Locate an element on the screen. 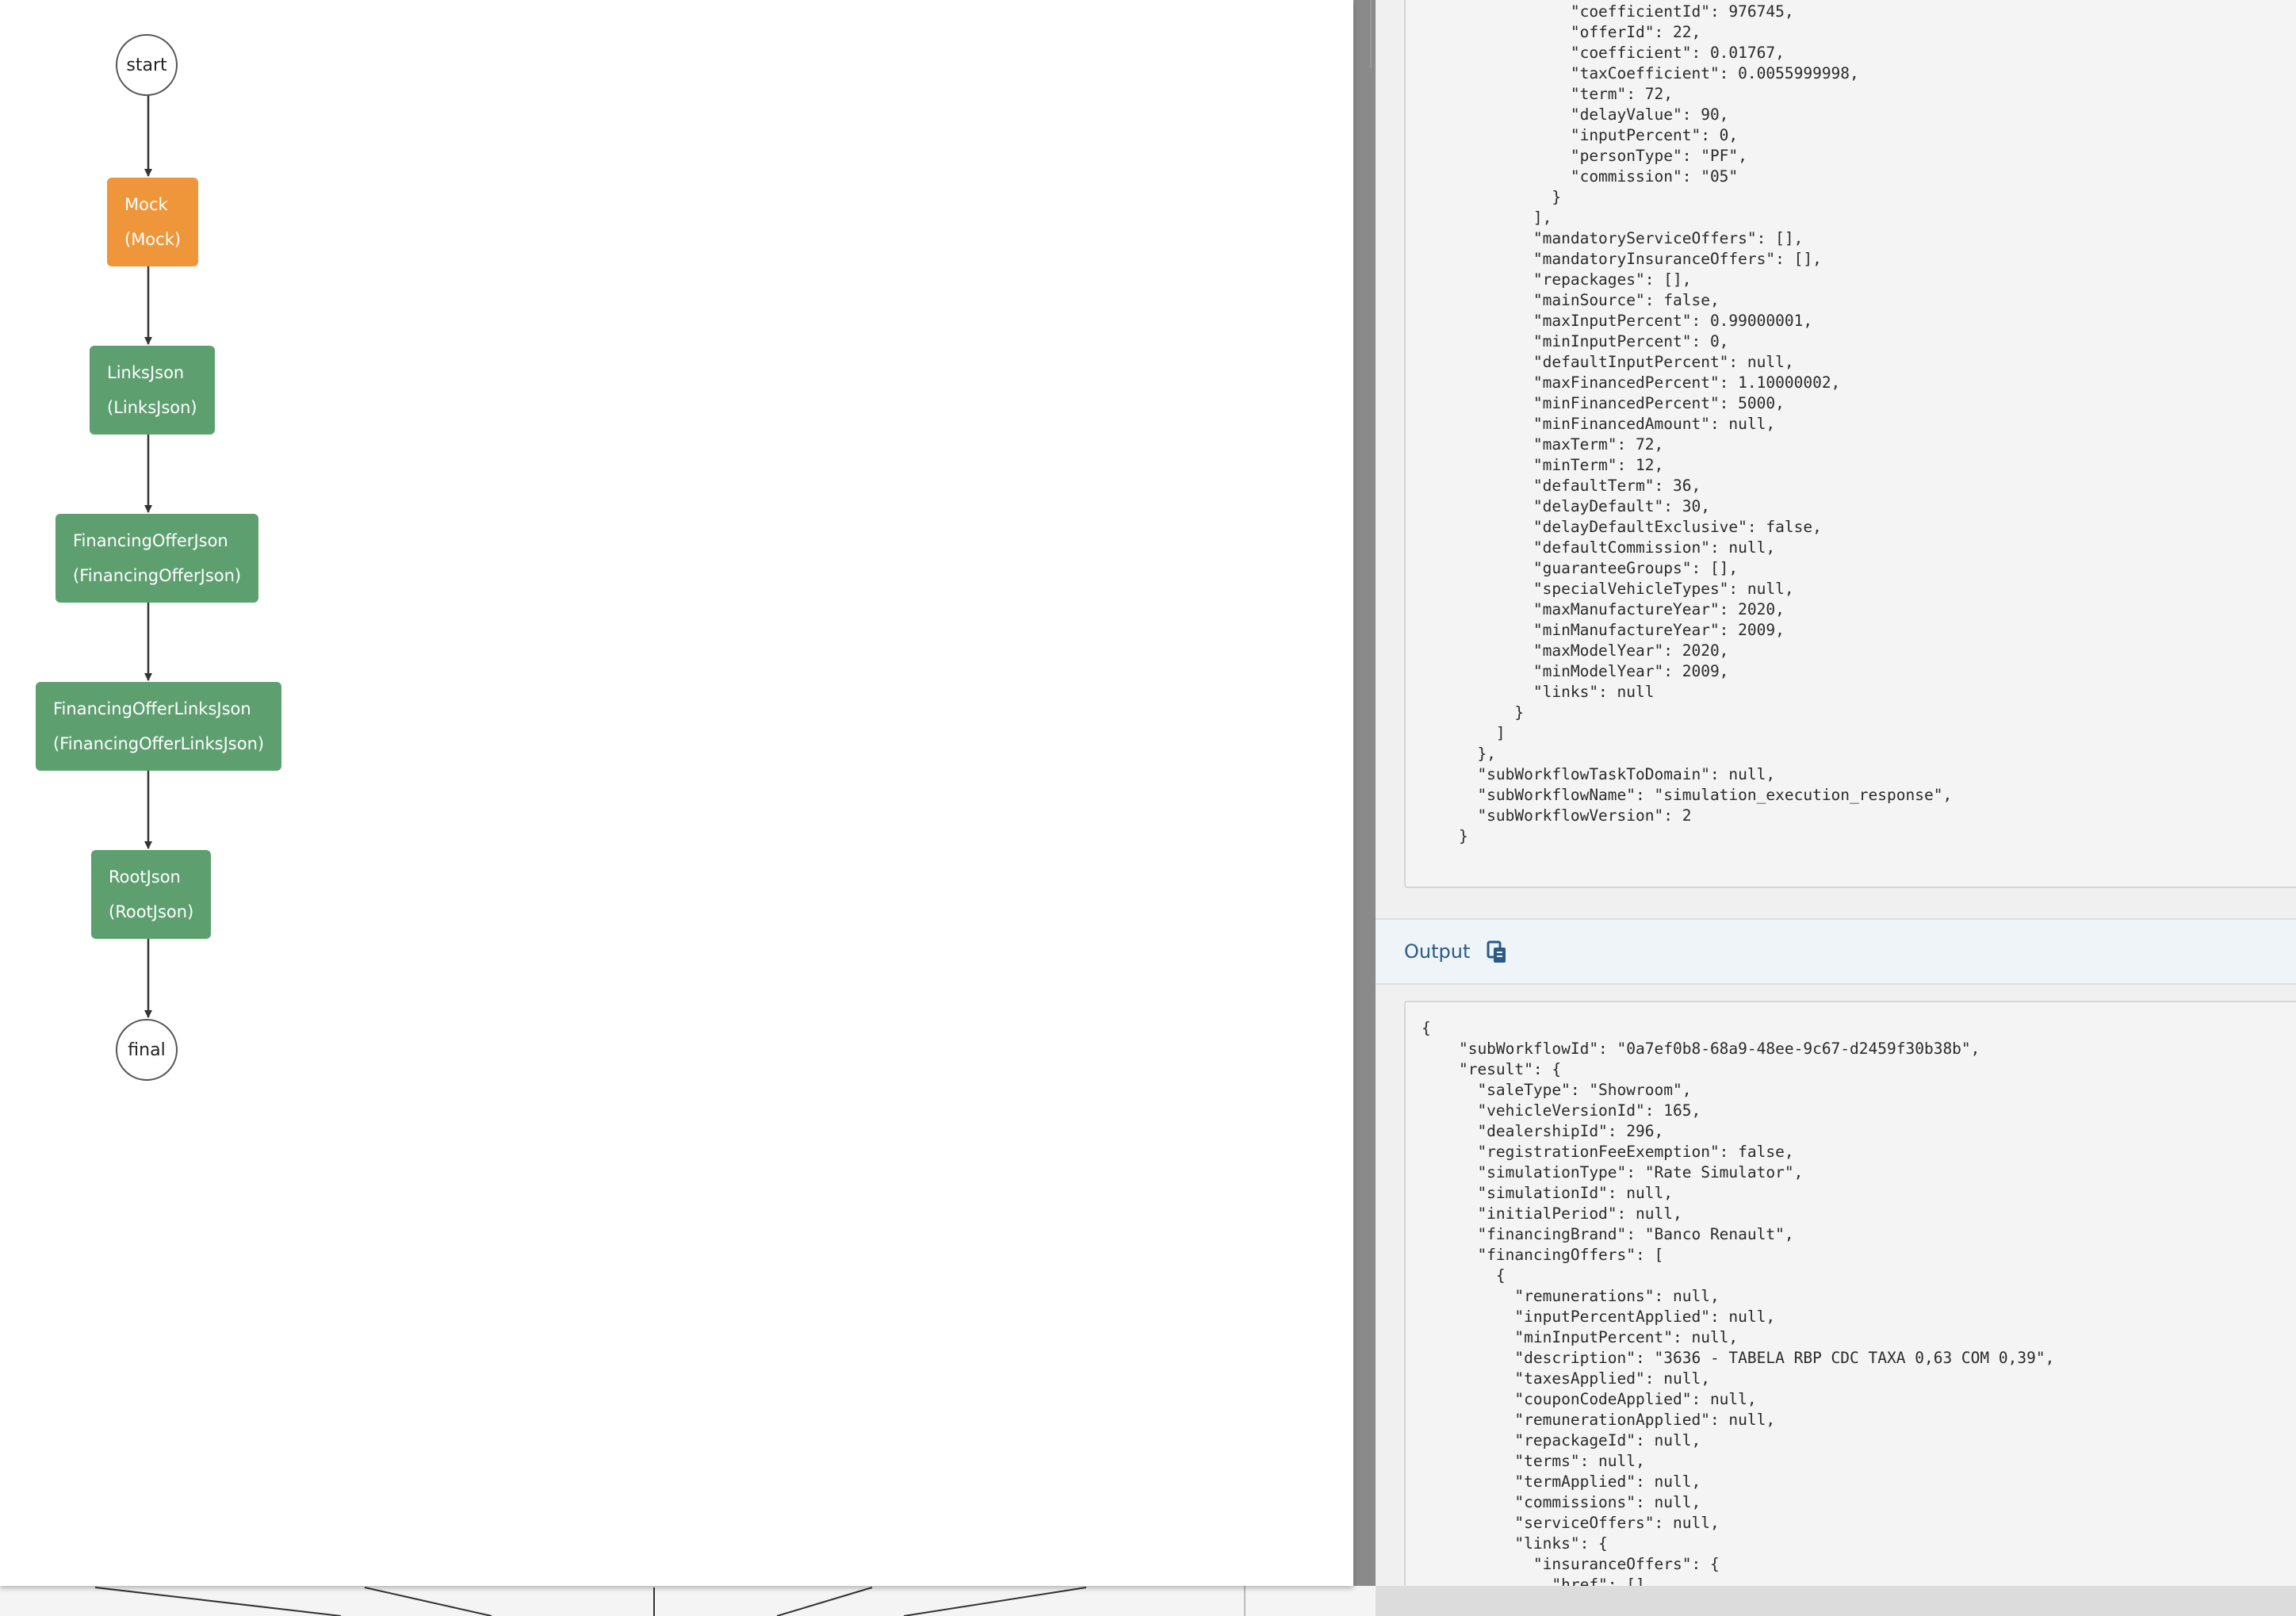  task-name: FinancingOfferJson is located at coordinates (151, 540).